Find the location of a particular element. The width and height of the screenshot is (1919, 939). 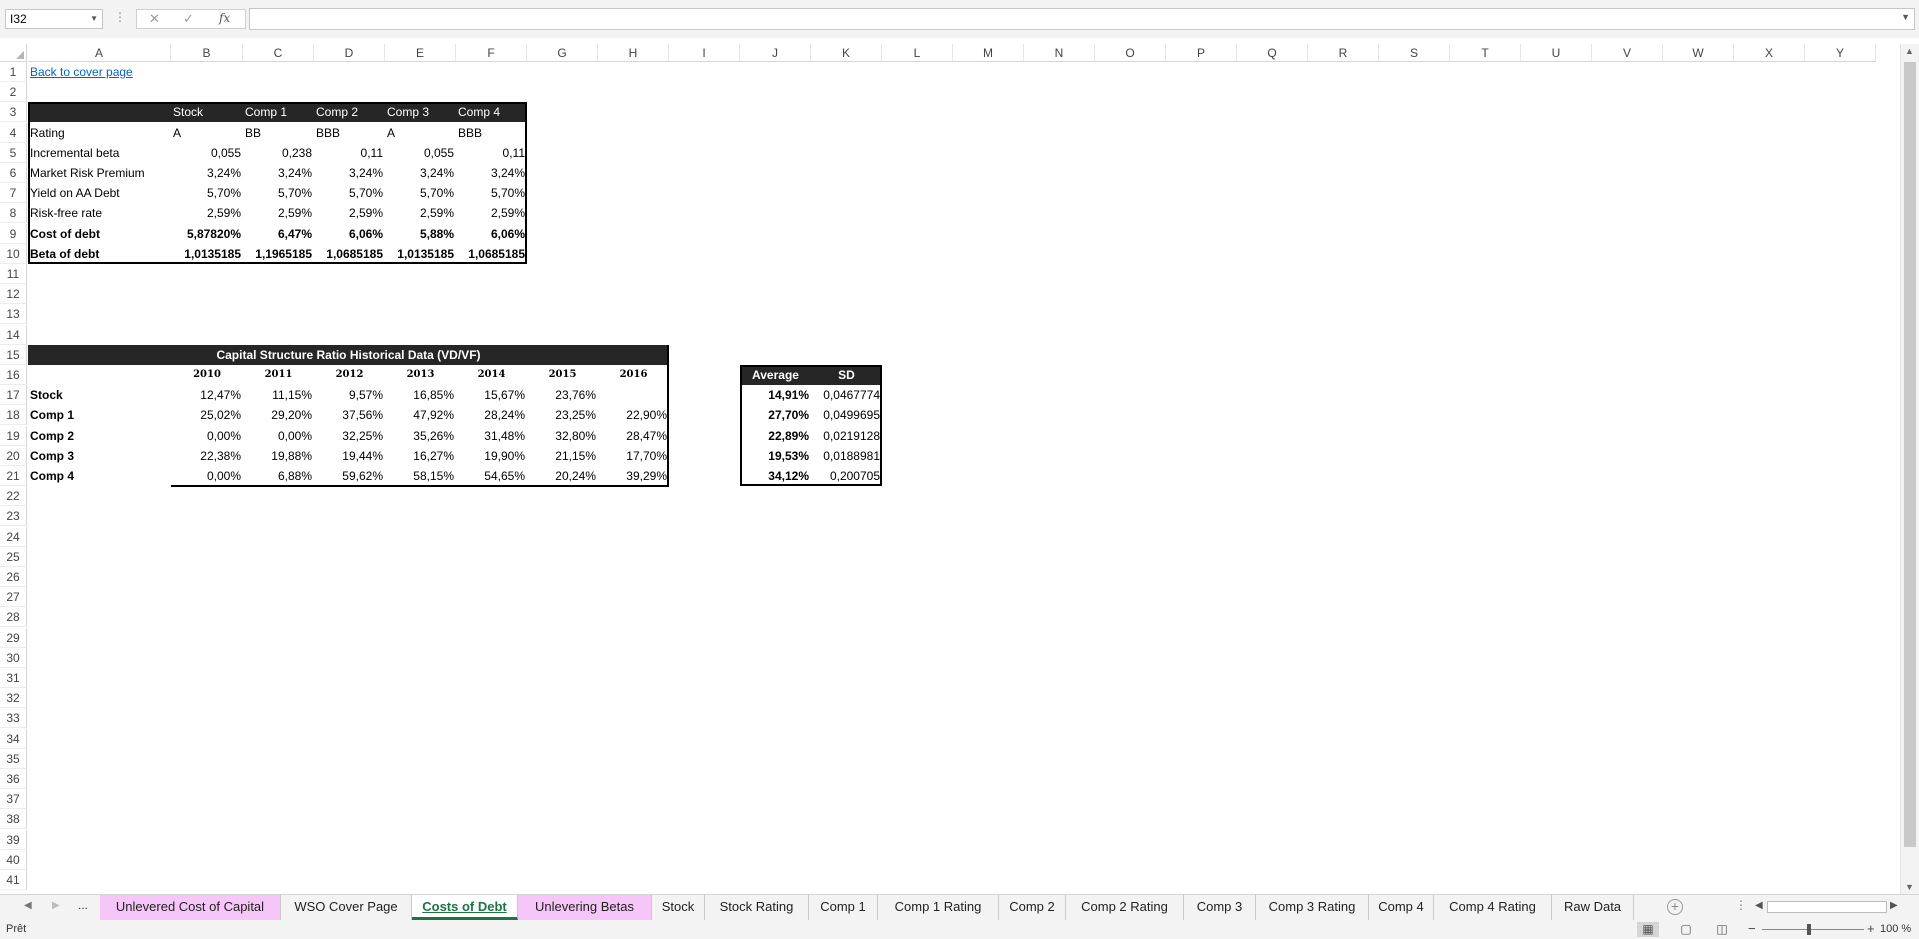

horizontal-scroll-thumb is located at coordinates (1827, 907).